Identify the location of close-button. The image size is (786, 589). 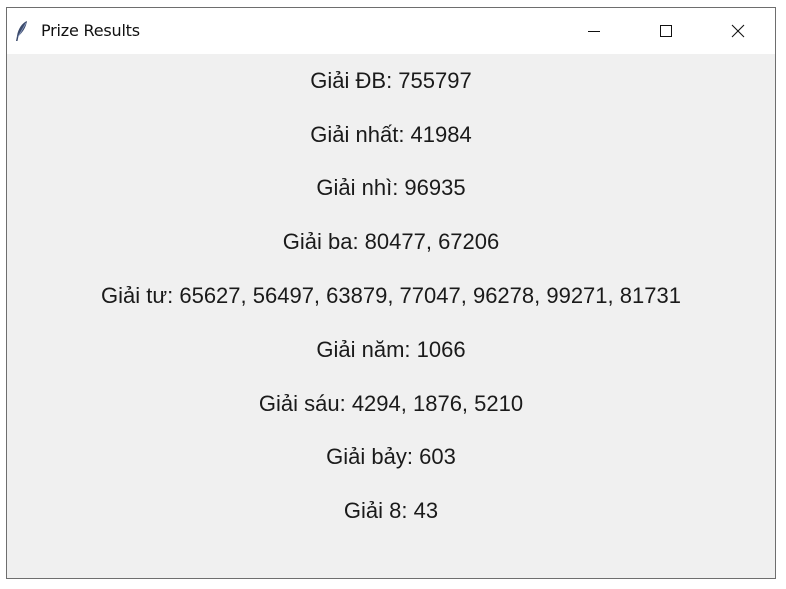
(738, 31).